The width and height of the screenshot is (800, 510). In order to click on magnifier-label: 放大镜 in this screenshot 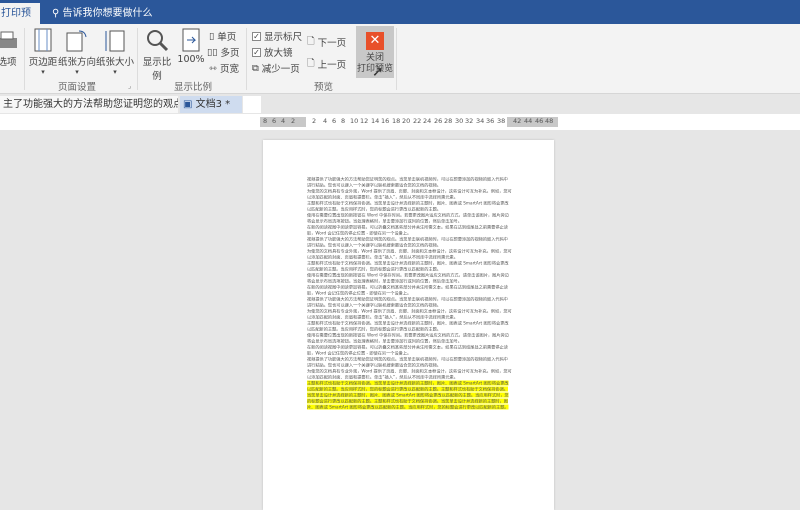, I will do `click(278, 53)`.